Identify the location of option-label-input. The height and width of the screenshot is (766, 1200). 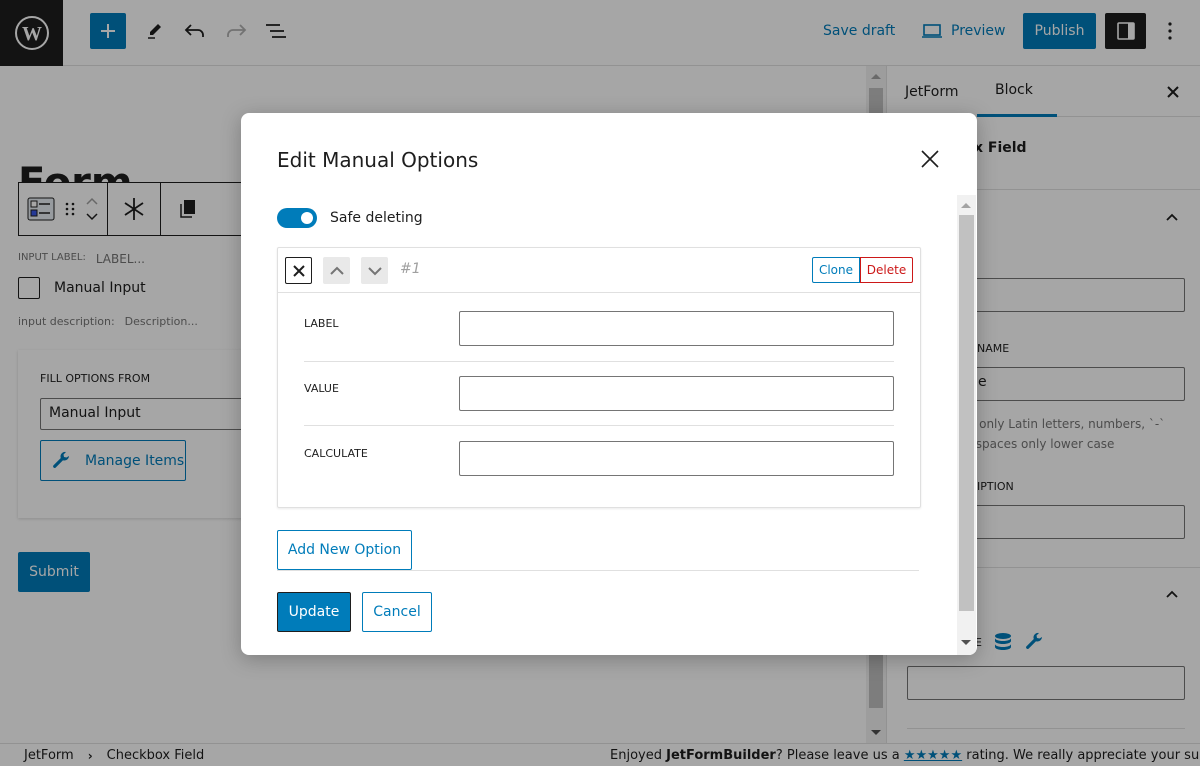
(676, 328).